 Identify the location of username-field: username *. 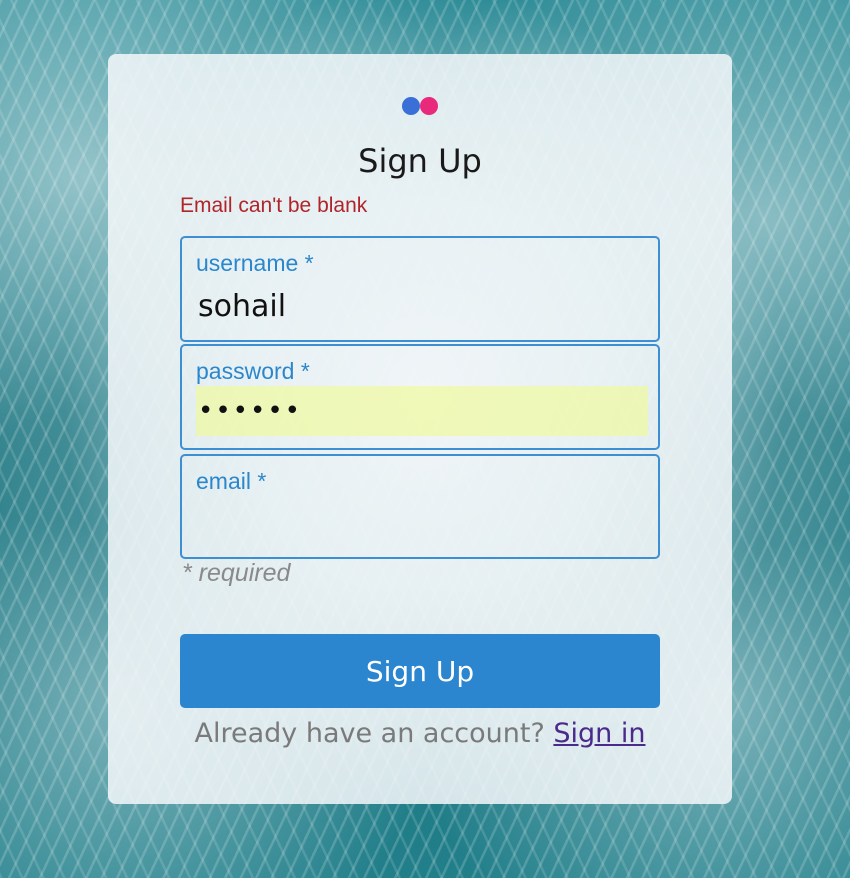
(420, 289).